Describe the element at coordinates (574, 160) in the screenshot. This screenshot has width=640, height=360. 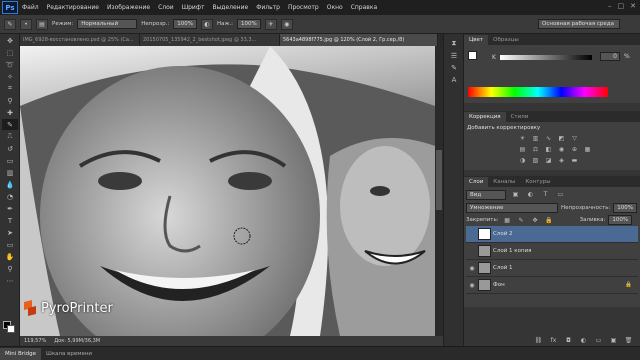
I see `gradient-map-icon: ▬` at that location.